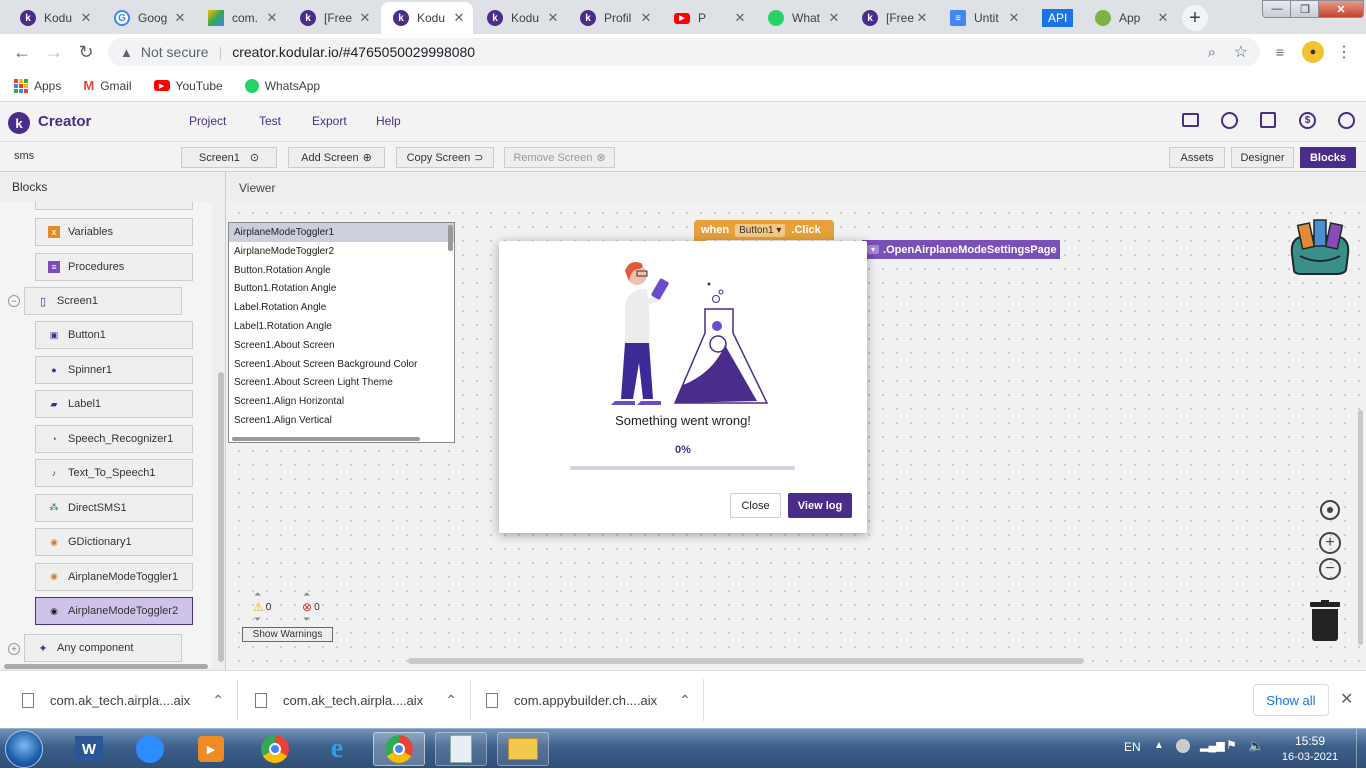  Describe the element at coordinates (221, 517) in the screenshot. I see `blocks-scrollbar` at that location.